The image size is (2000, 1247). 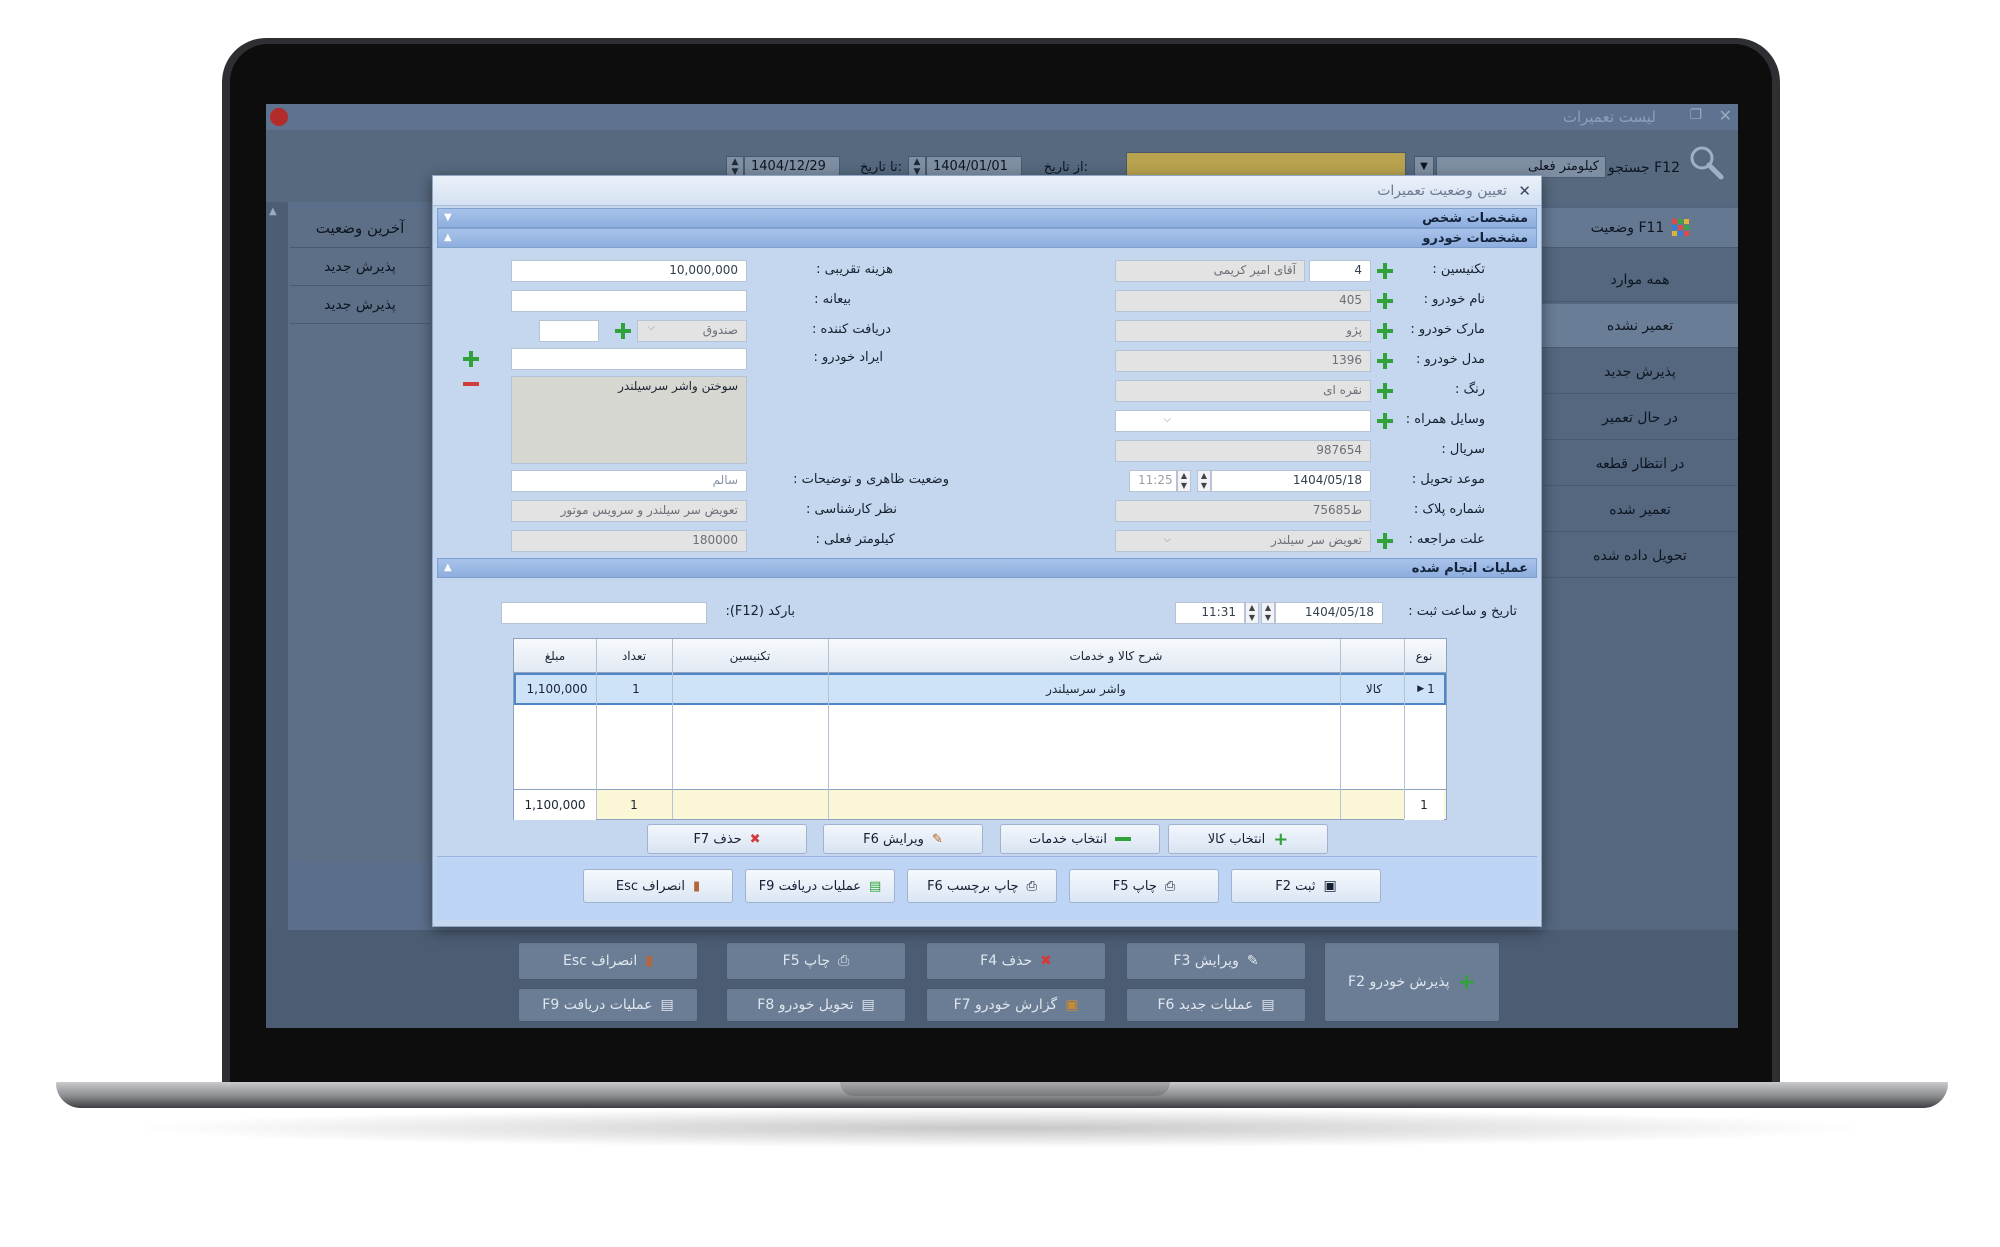 What do you see at coordinates (1385, 271) in the screenshot?
I see `add-technician-plus-icon` at bounding box center [1385, 271].